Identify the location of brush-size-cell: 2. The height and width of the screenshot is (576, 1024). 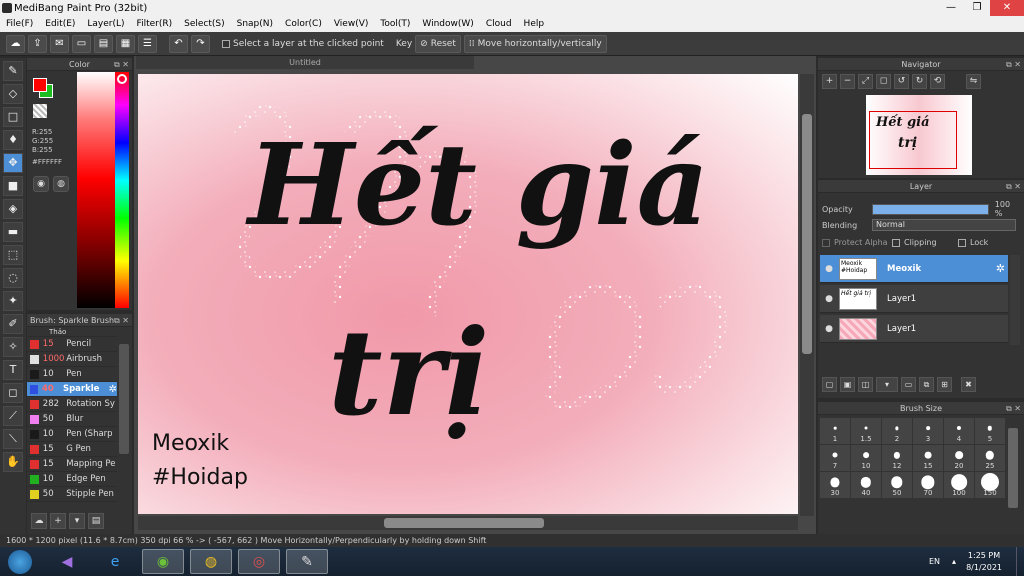
(897, 431).